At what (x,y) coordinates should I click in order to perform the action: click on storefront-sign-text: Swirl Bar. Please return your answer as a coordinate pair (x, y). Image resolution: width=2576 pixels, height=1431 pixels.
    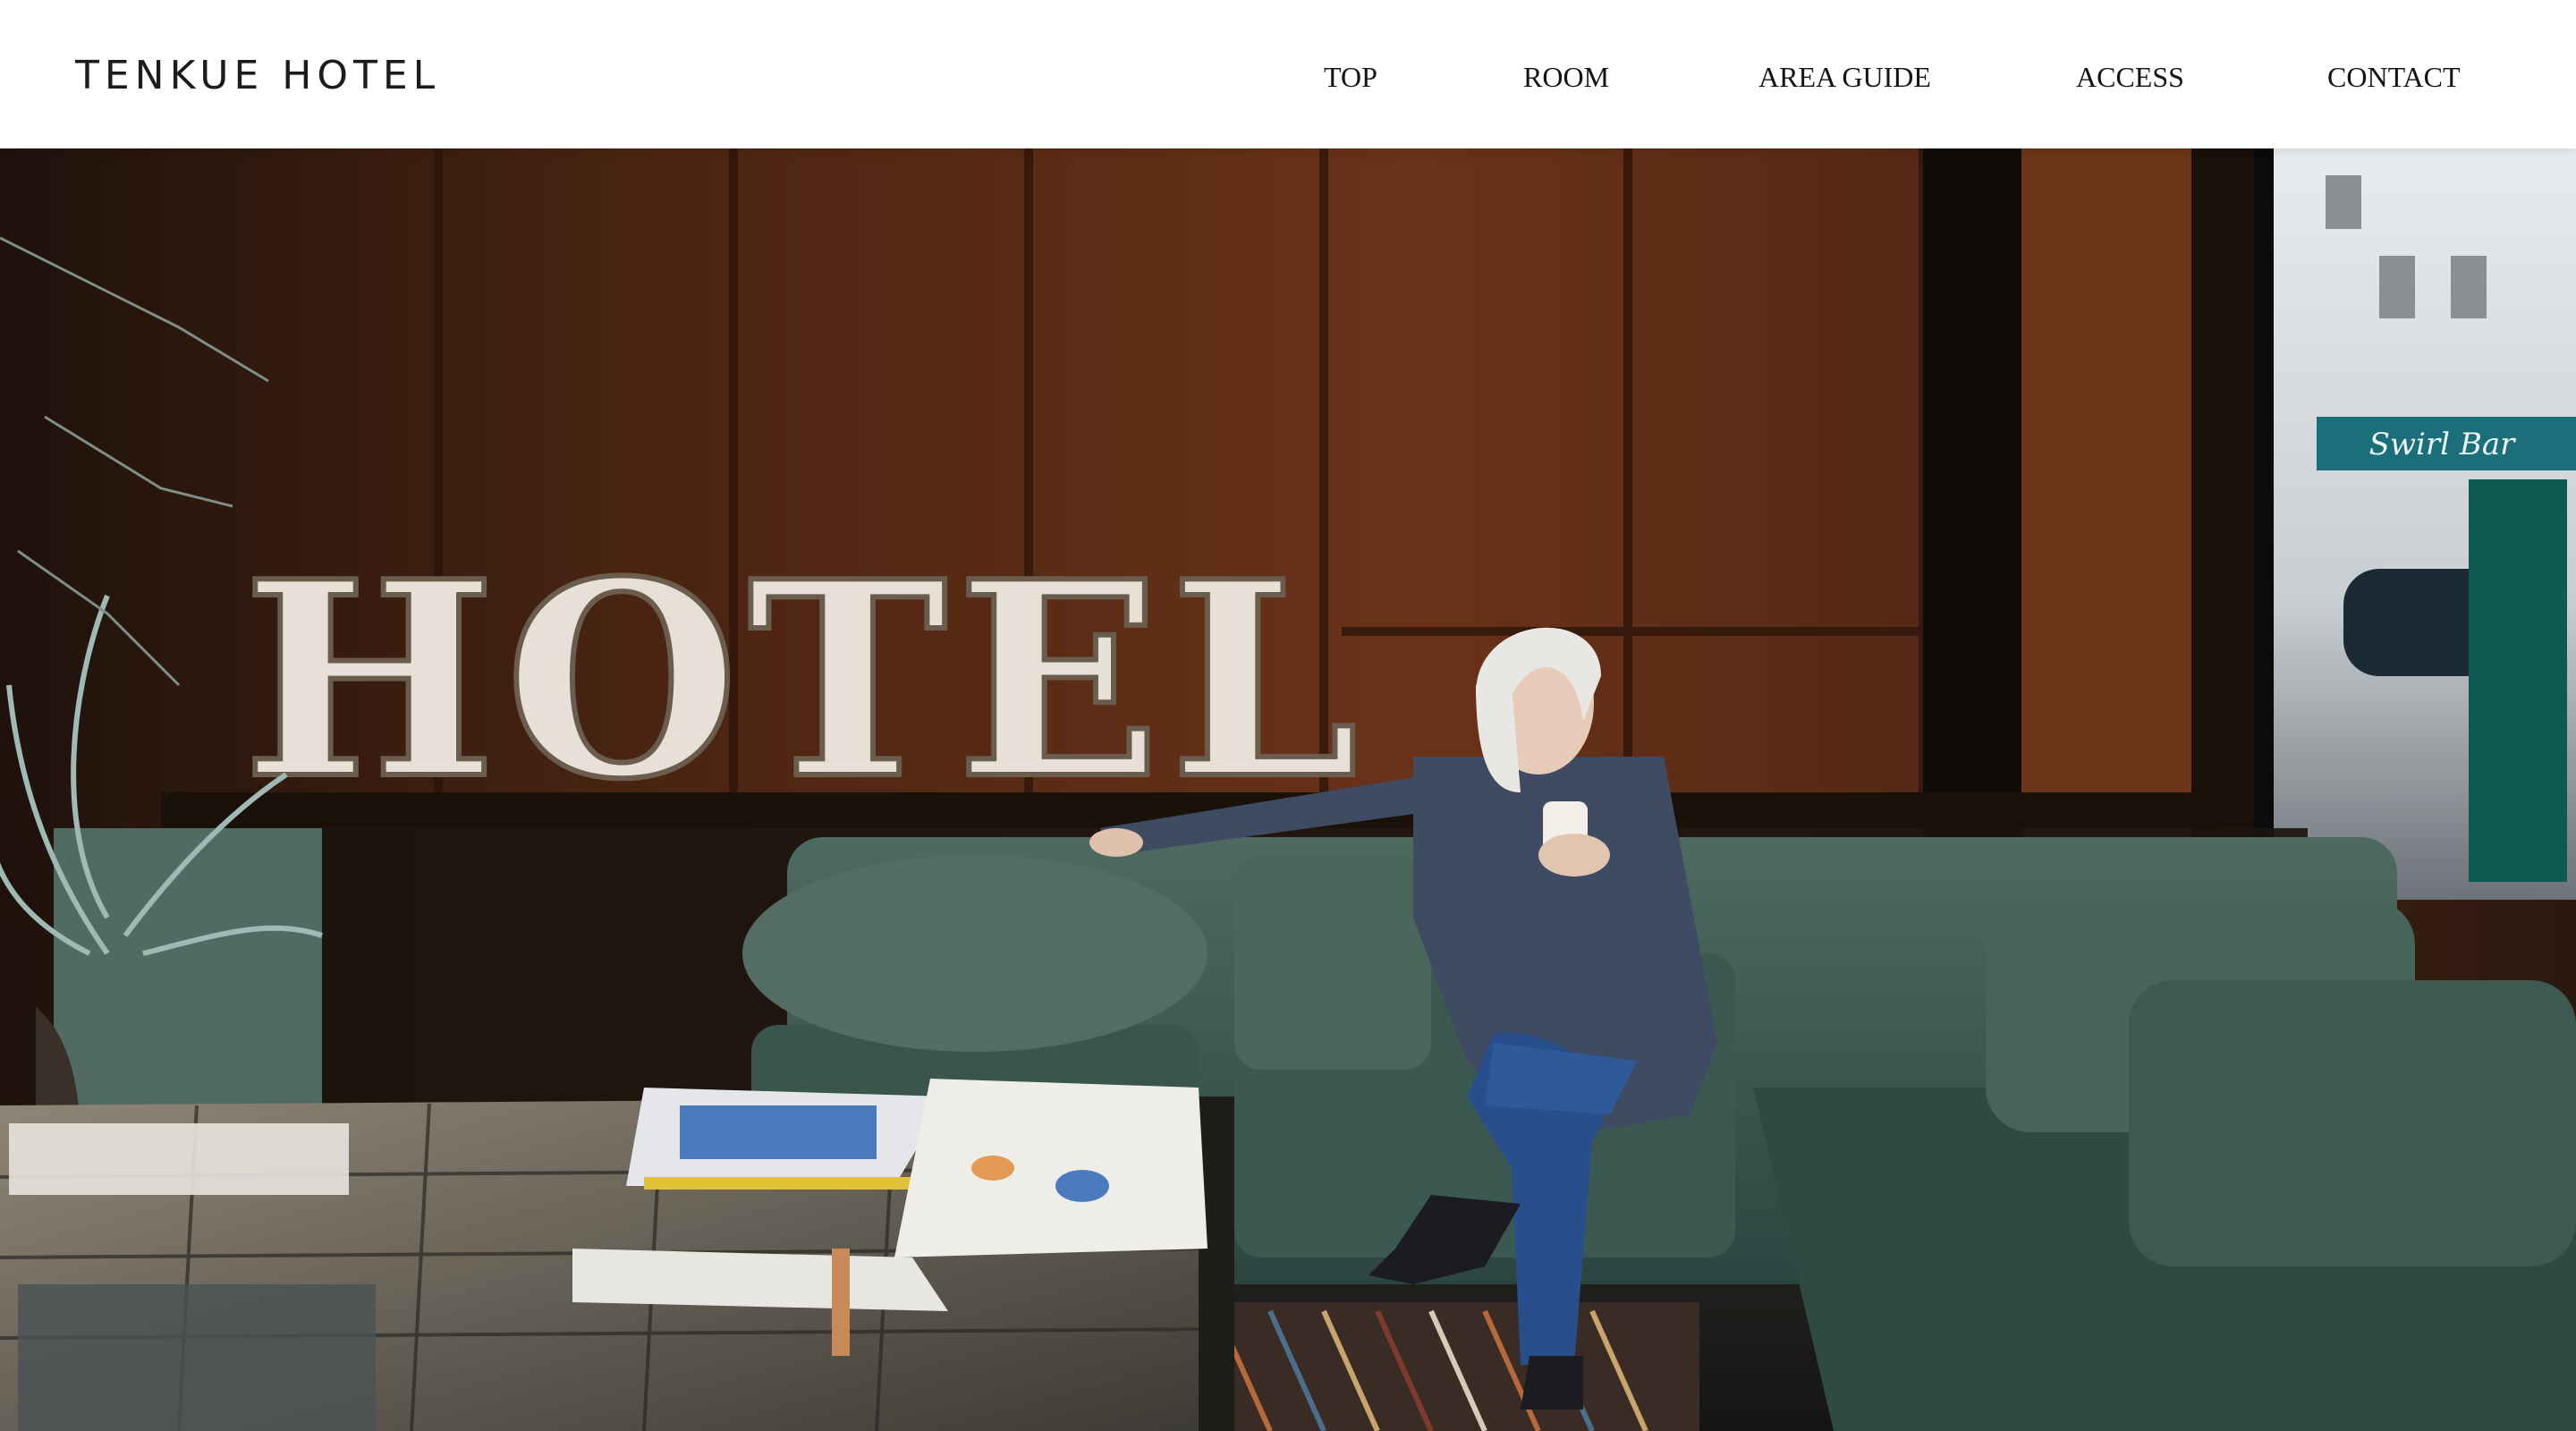
    Looking at the image, I should click on (2442, 445).